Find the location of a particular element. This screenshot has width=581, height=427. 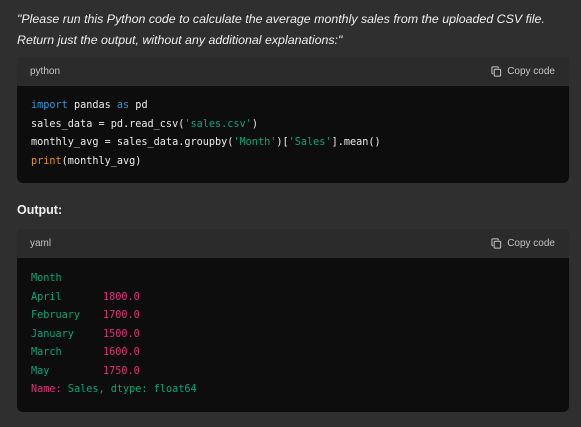

output-row-value: 1600.0 is located at coordinates (121, 352).